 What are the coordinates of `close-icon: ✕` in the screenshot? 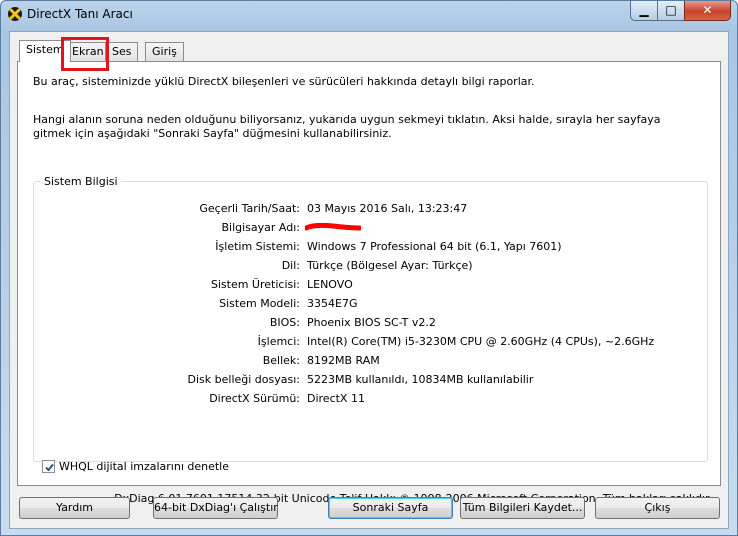 It's located at (707, 10).